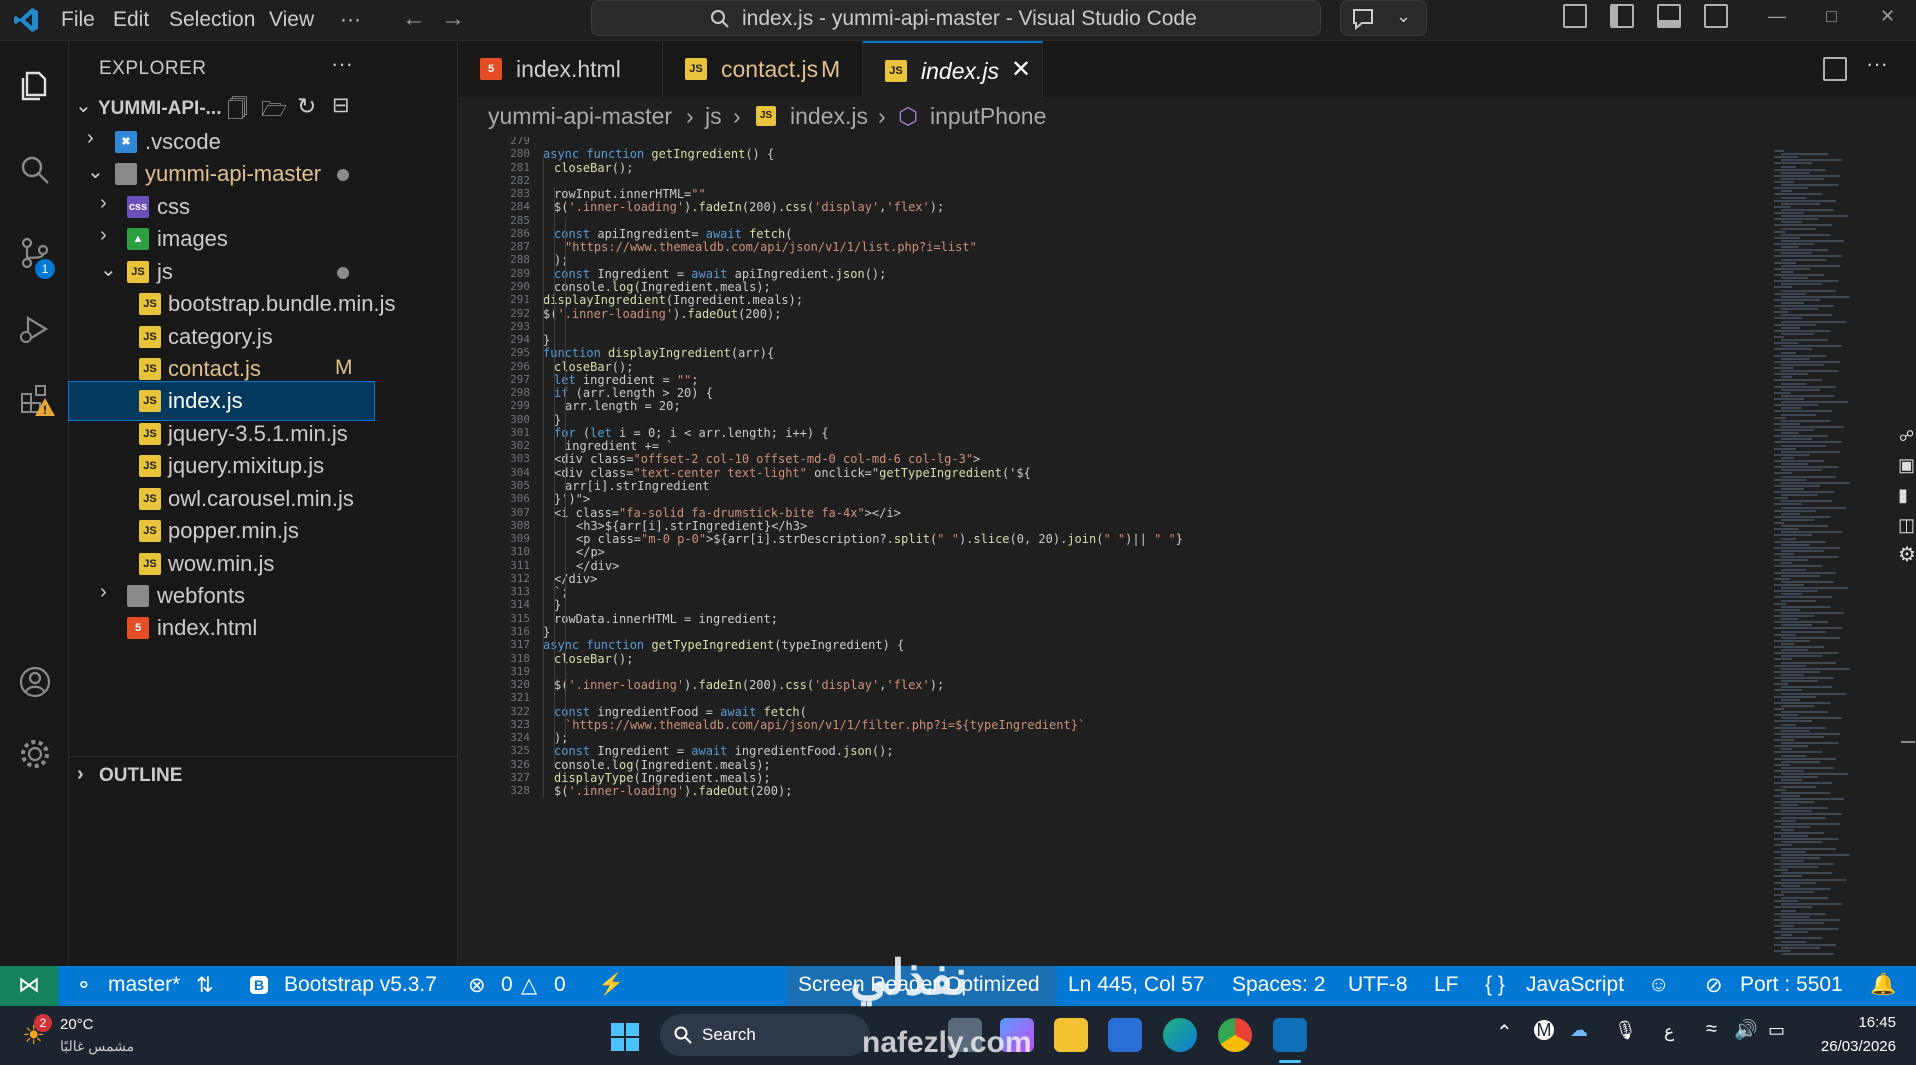 This screenshot has height=1065, width=1916. What do you see at coordinates (29, 986) in the screenshot?
I see `remote-indicator: ⋈` at bounding box center [29, 986].